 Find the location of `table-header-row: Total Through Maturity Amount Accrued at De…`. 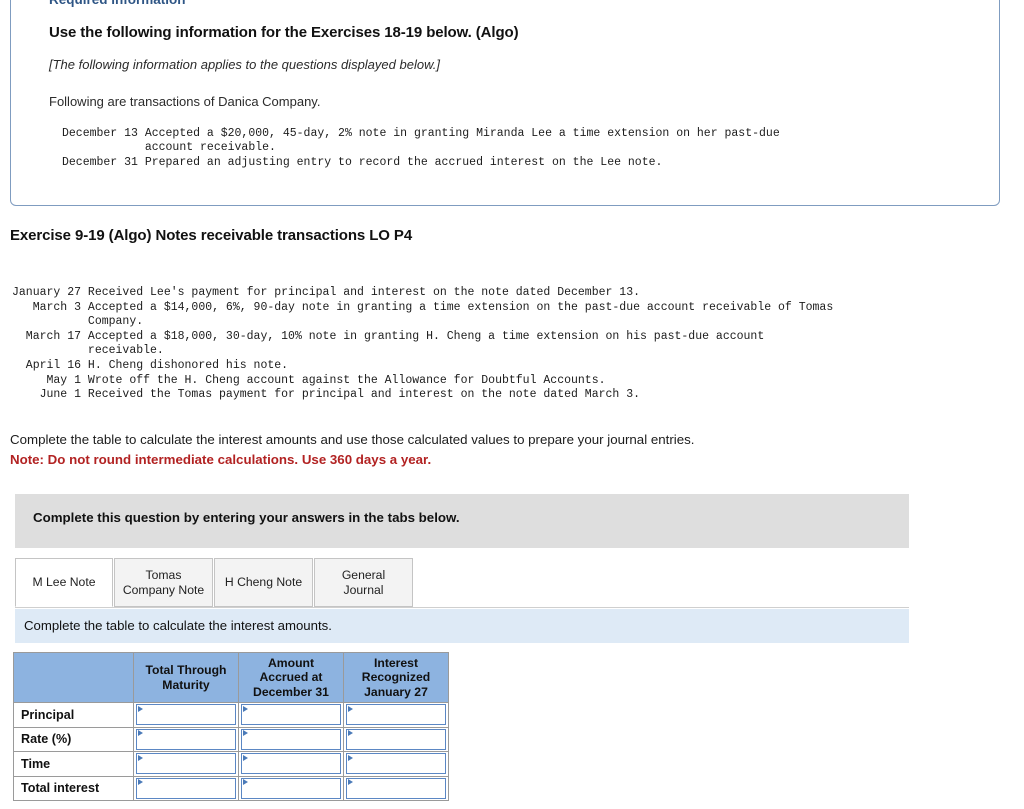

table-header-row: Total Through Maturity Amount Accrued at De… is located at coordinates (231, 677).